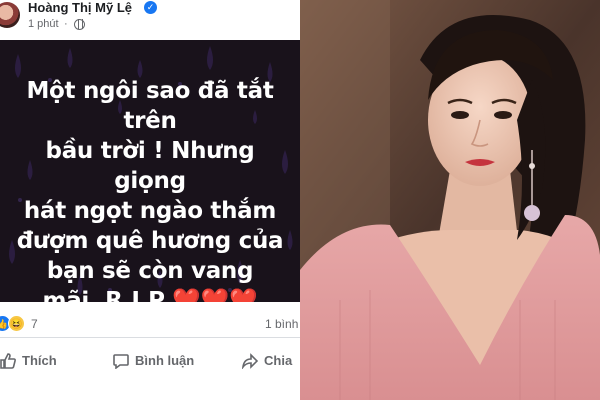  Describe the element at coordinates (150, 7) in the screenshot. I see `verified-check-icon: ✓` at that location.